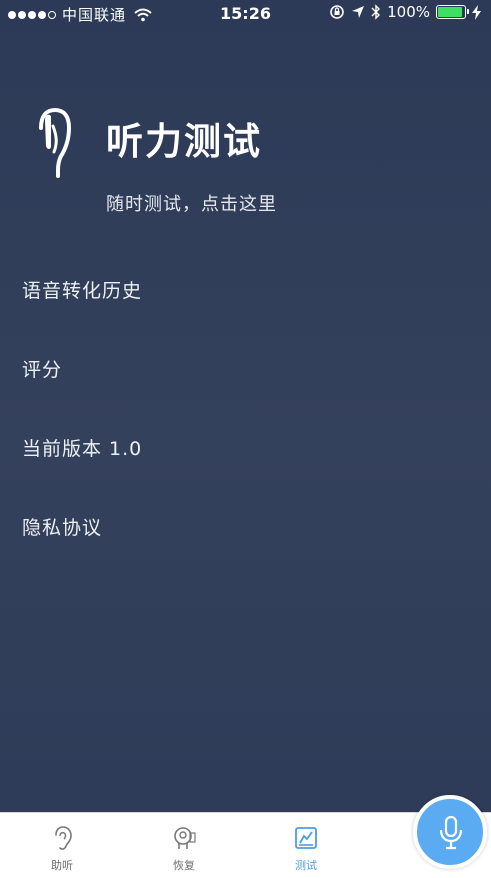  Describe the element at coordinates (358, 12) in the screenshot. I see `location-arrow-icon` at that location.